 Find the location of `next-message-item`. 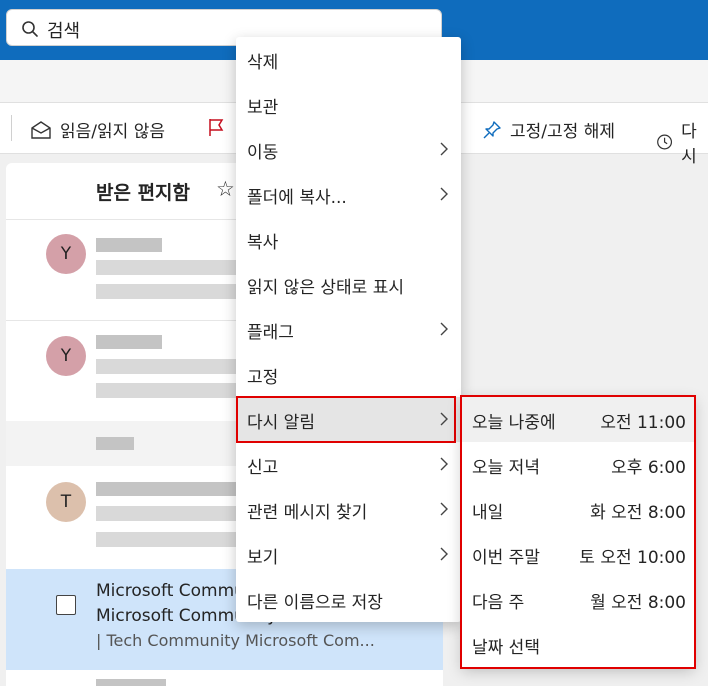

next-message-item is located at coordinates (224, 680).